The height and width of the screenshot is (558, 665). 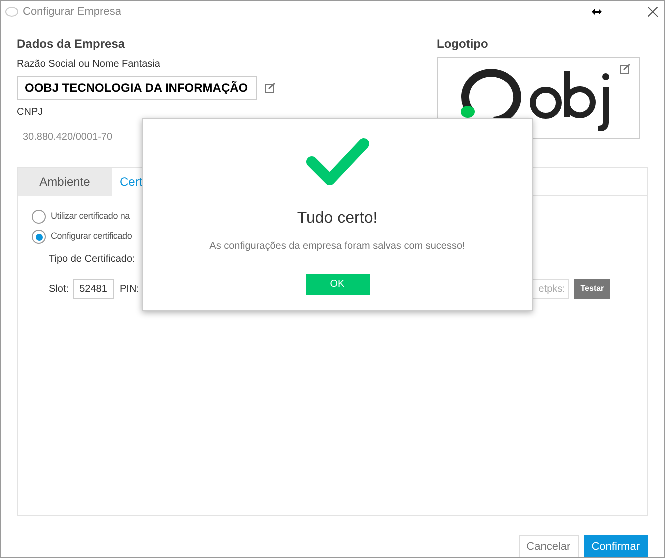 I want to click on radio-label: Configurar certificado, so click(x=91, y=237).